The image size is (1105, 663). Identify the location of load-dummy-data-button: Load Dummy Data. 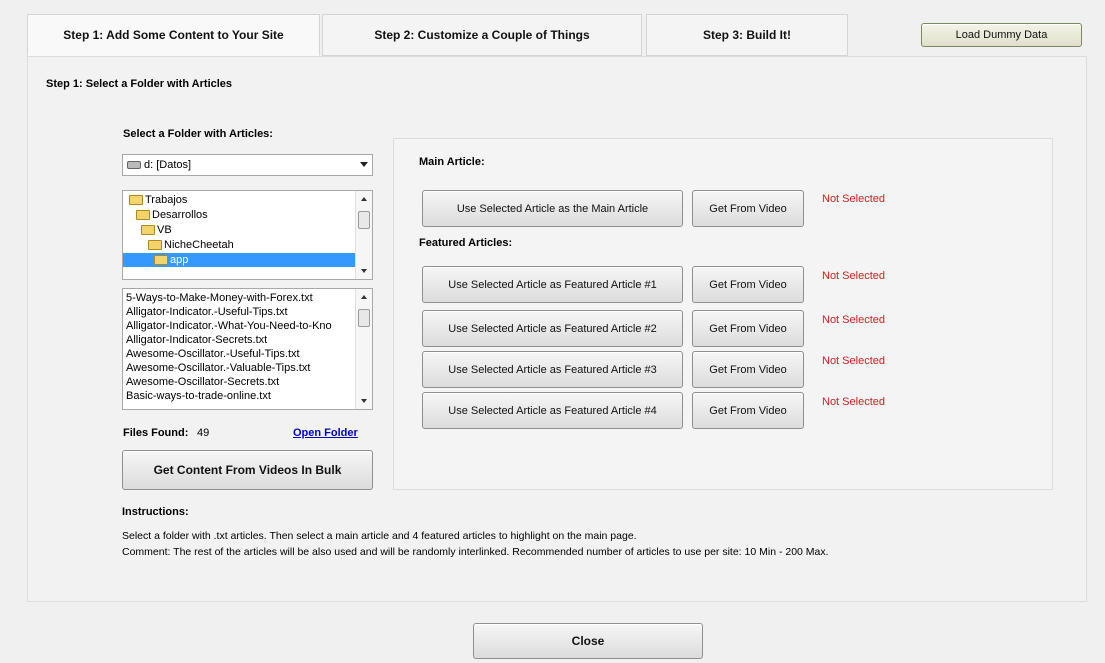
(1001, 35).